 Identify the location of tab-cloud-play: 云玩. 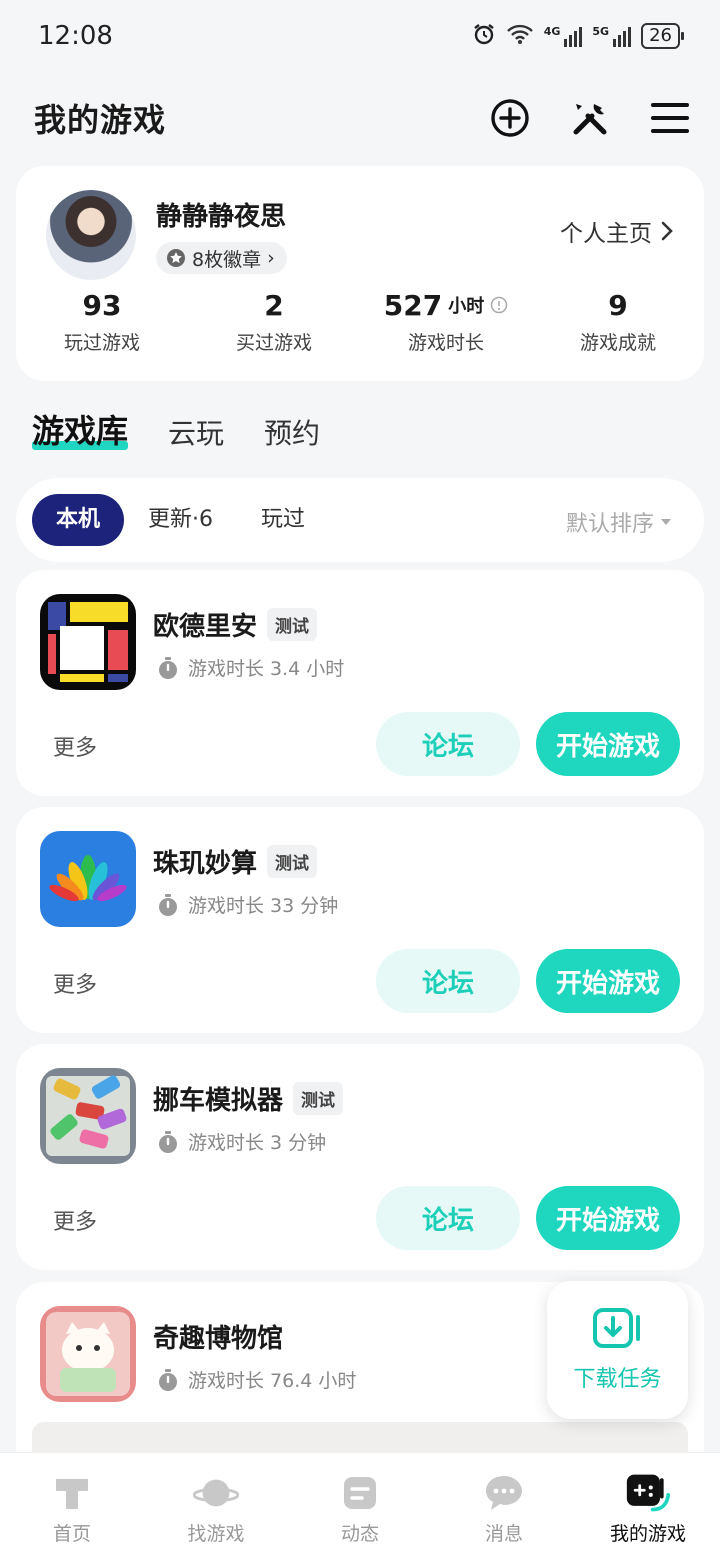
(196, 432).